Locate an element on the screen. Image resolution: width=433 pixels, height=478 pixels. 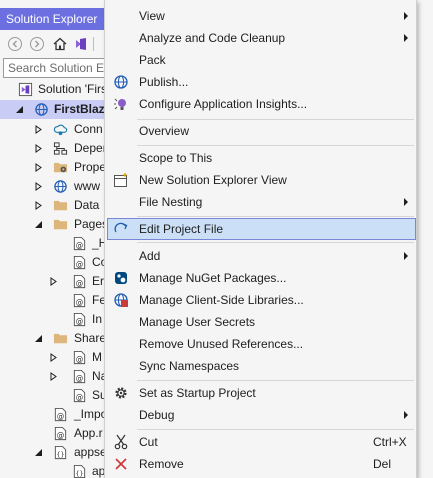
menu-item-label: Debug is located at coordinates (157, 415).